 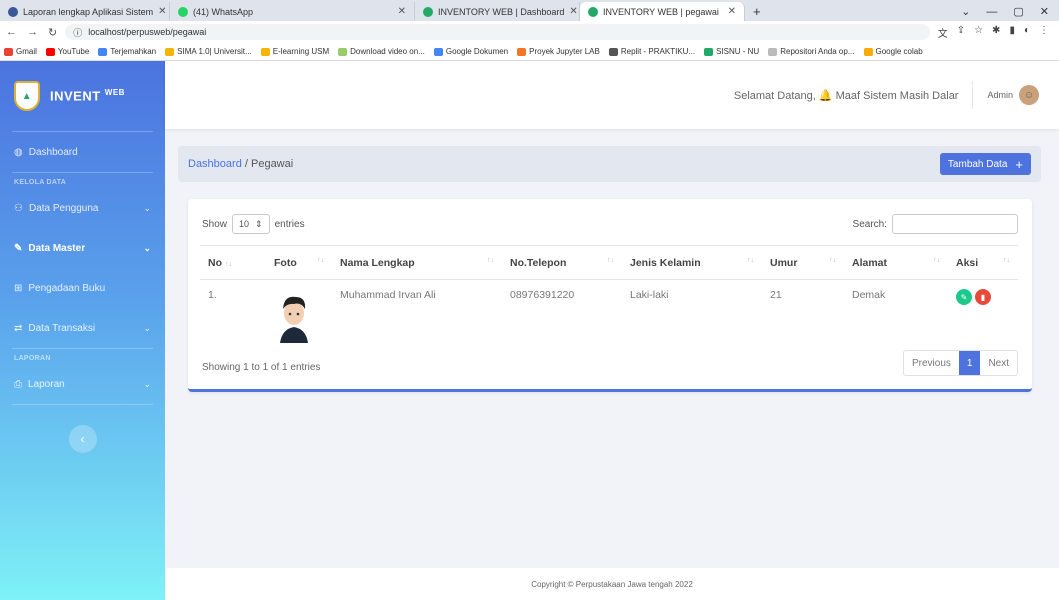 What do you see at coordinates (82, 384) in the screenshot?
I see `sidebar-item-laporan: ⎙ Laporan ⌄` at bounding box center [82, 384].